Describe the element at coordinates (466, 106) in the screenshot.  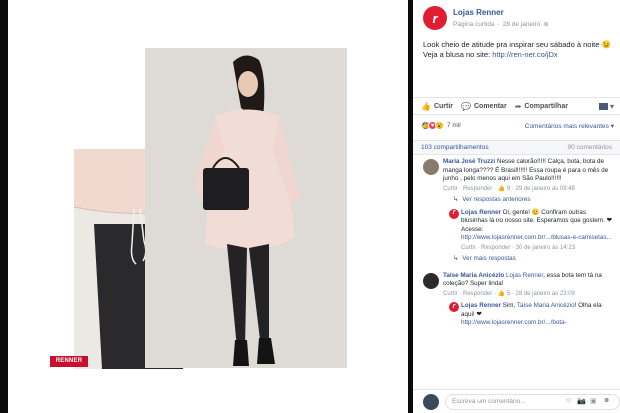
I see `comment-icon: 💬` at that location.